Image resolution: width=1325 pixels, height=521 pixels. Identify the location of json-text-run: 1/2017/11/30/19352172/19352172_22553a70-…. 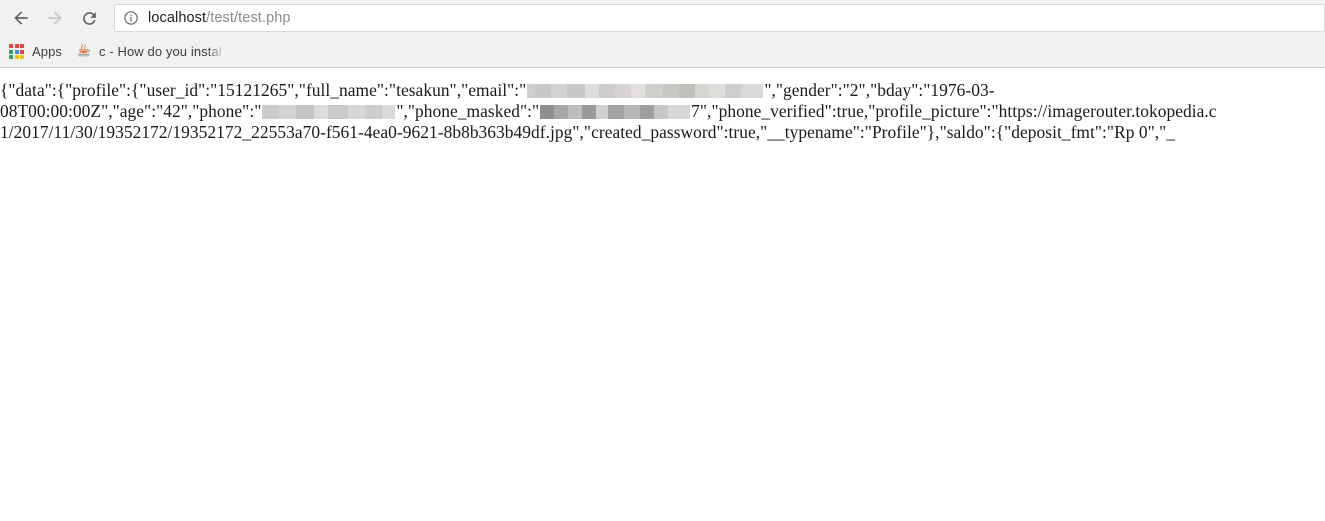
(588, 132).